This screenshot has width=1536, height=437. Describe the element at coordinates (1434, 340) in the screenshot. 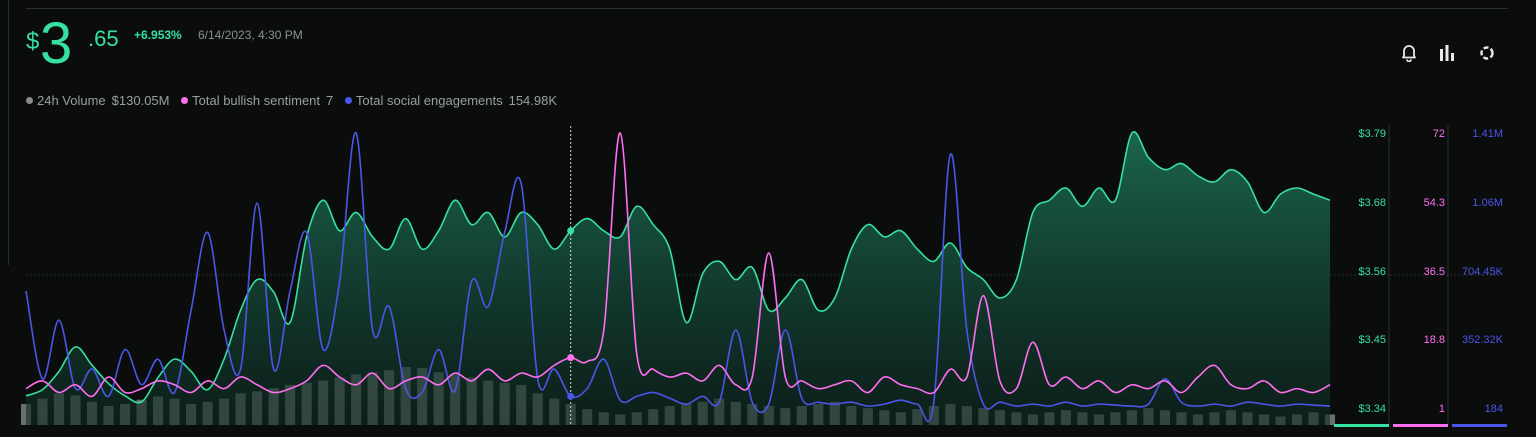

I see `axis-tick-sentiment: 18.8` at that location.